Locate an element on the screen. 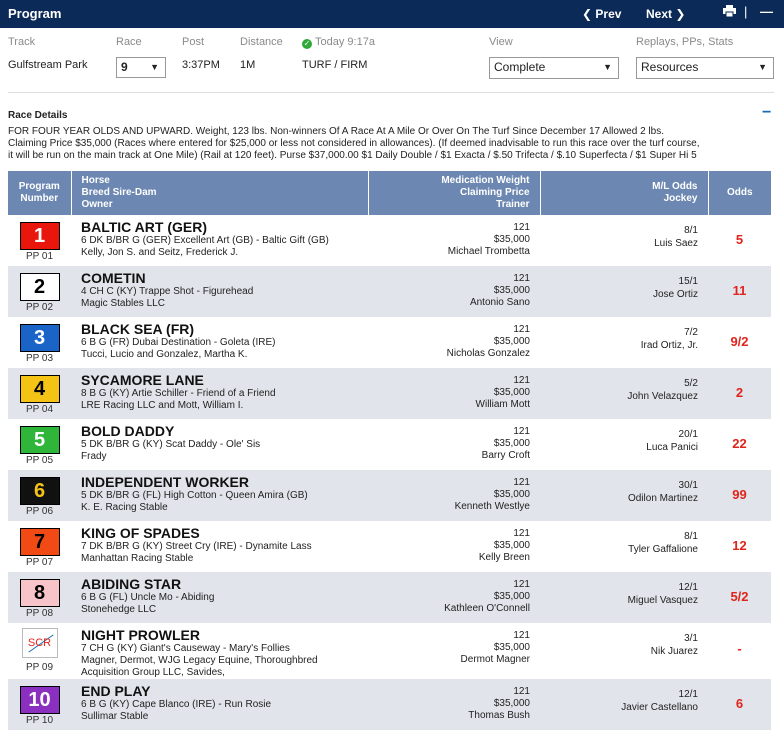  jockey-cell: 5/2 John Velazquez is located at coordinates (624, 393).